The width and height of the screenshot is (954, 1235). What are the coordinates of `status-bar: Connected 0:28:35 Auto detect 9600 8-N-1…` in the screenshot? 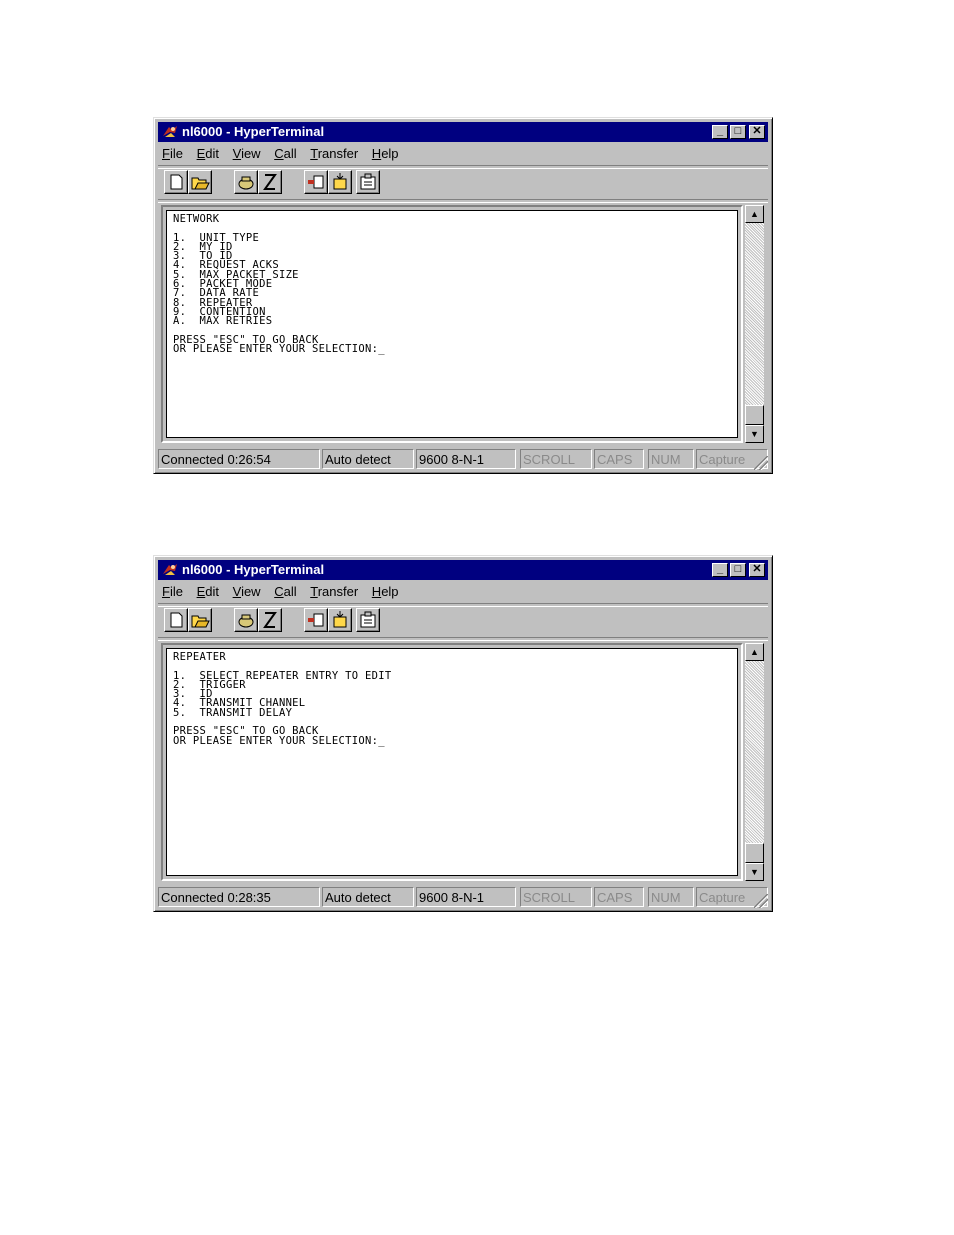 It's located at (463, 897).